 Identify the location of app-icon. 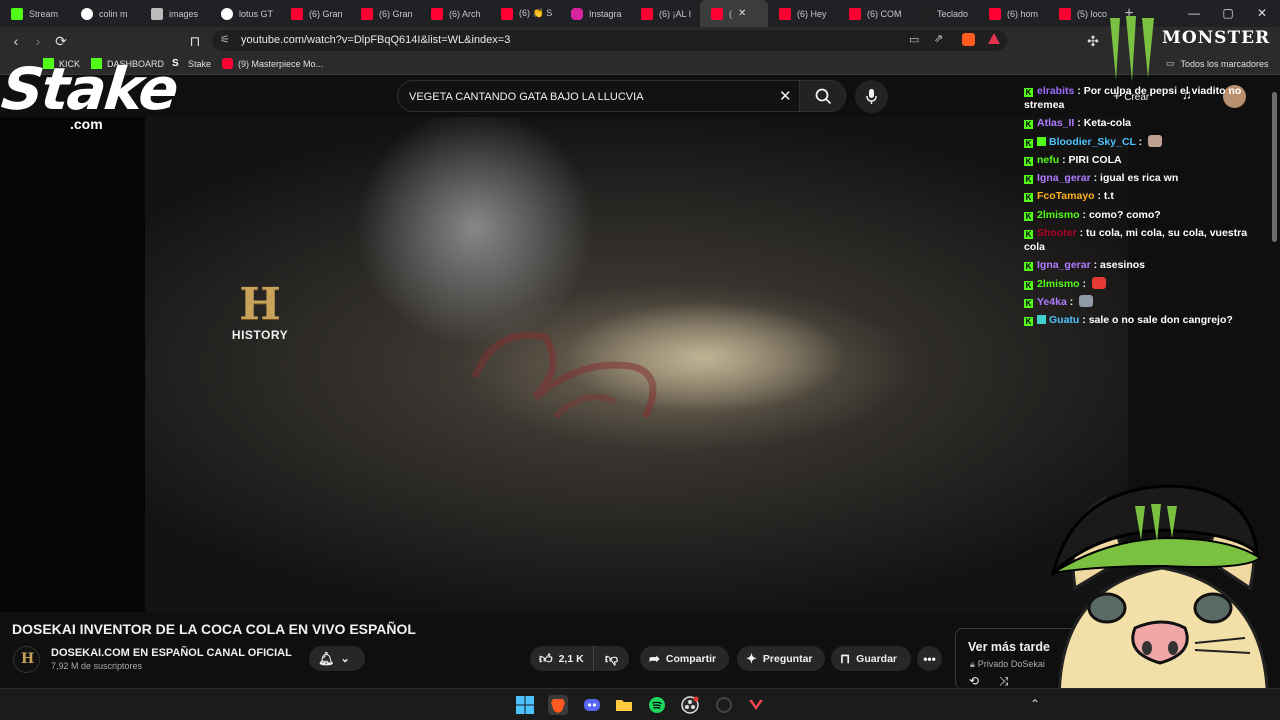
(724, 705).